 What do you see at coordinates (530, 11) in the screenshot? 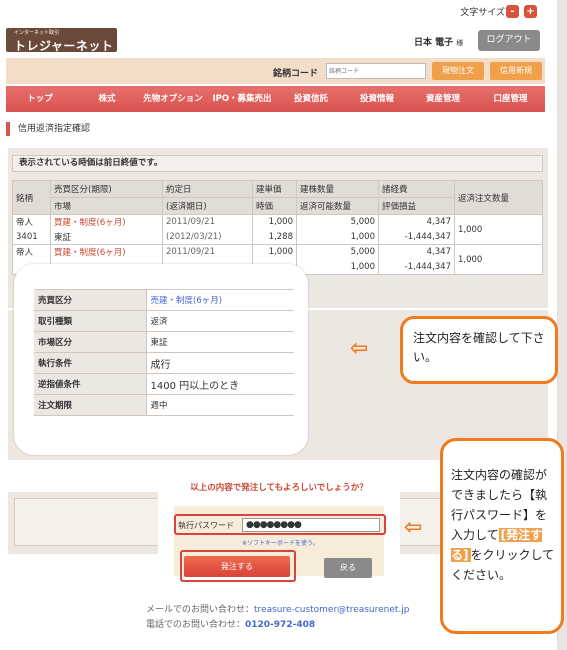
I see `font-increase-button: +` at bounding box center [530, 11].